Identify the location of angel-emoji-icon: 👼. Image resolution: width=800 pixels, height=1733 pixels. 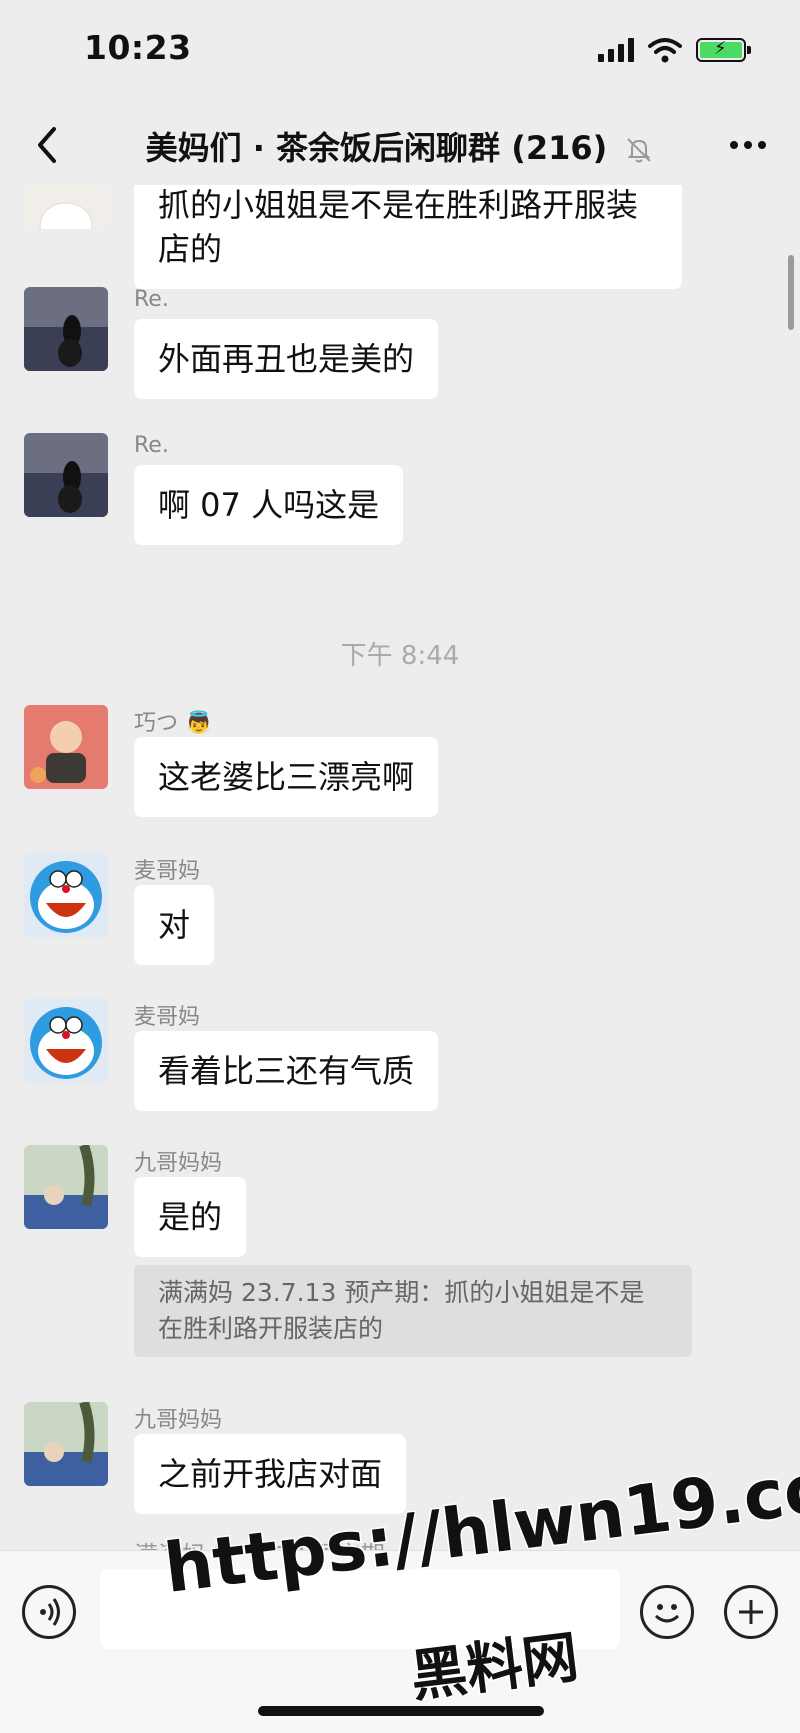
(199, 723).